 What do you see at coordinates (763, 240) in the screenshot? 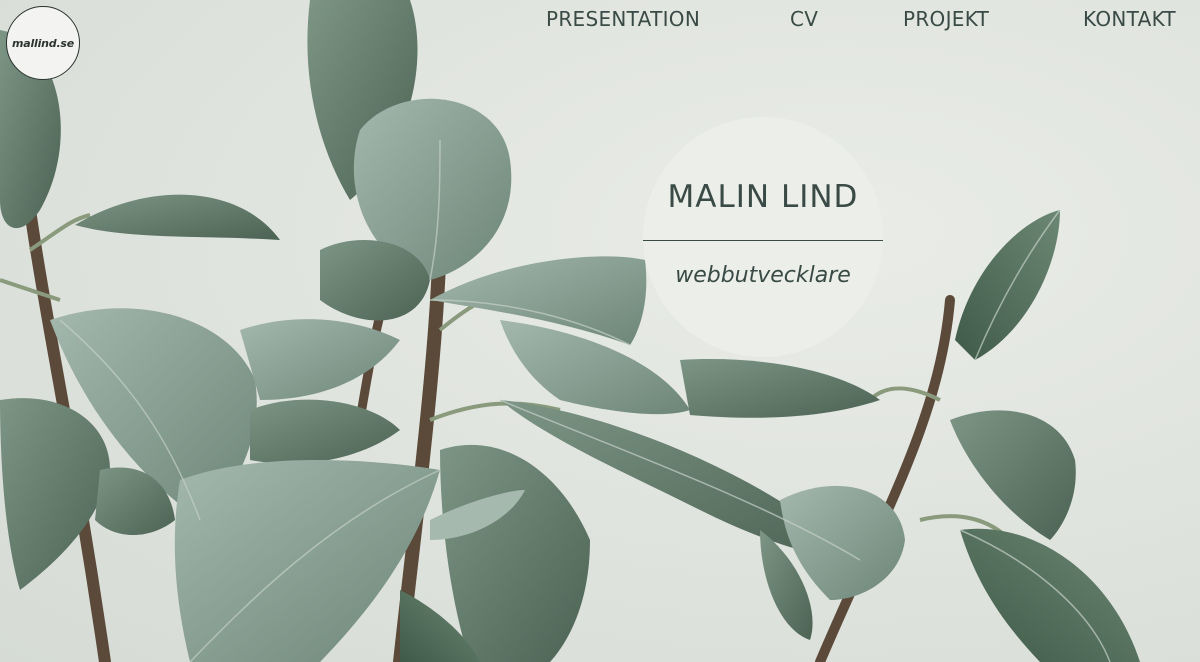
I see `hero-divider` at bounding box center [763, 240].